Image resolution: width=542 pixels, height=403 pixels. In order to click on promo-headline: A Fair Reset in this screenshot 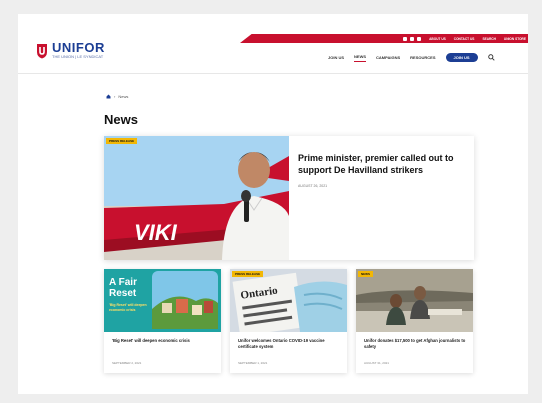, I will do `click(123, 288)`.